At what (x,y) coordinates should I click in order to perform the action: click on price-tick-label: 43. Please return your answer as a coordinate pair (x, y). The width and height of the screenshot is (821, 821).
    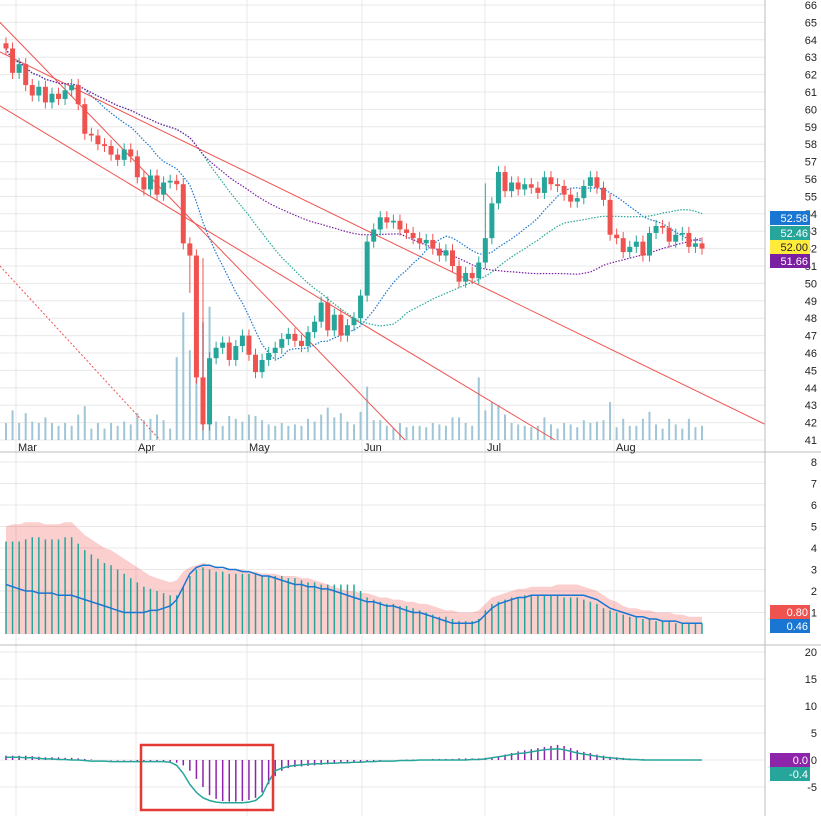
    Looking at the image, I should click on (811, 406).